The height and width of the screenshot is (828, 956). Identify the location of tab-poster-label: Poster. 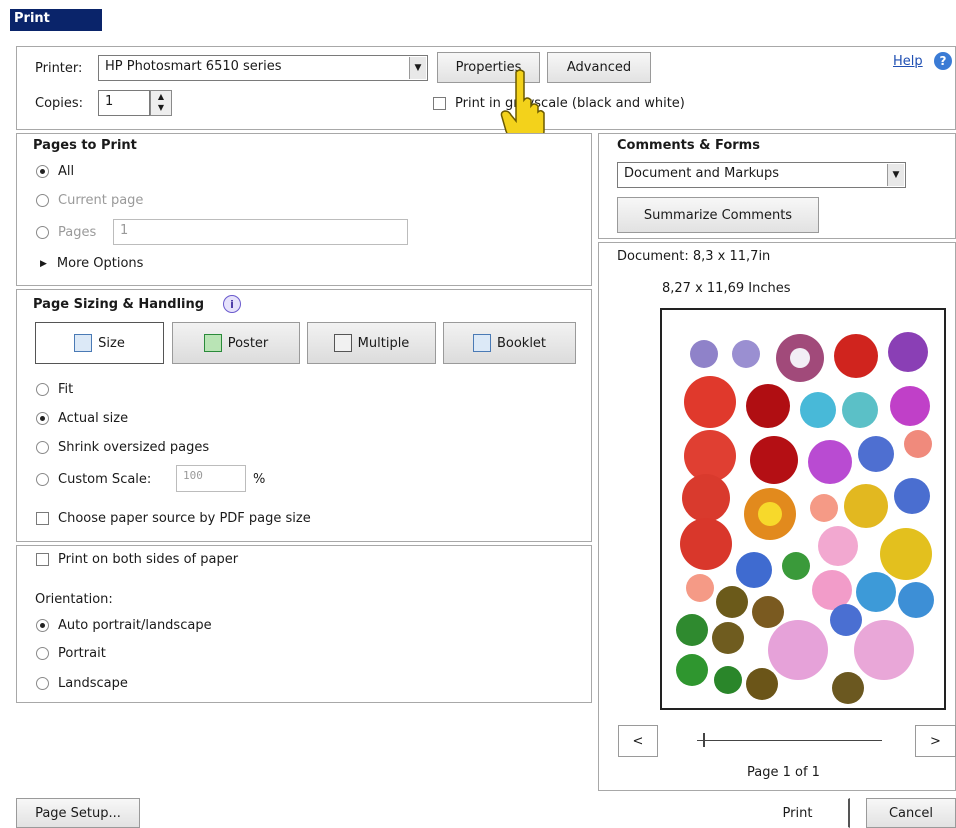
(248, 343).